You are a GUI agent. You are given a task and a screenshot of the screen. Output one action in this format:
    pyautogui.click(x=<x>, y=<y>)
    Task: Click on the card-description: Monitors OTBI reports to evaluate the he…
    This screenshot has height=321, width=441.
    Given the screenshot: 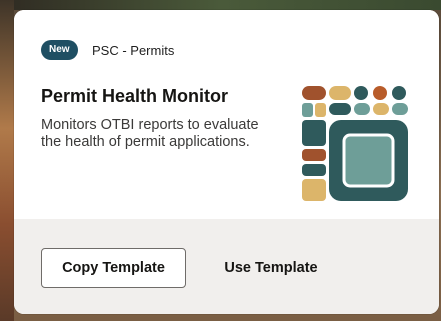 What is the action you would take?
    pyautogui.click(x=150, y=133)
    